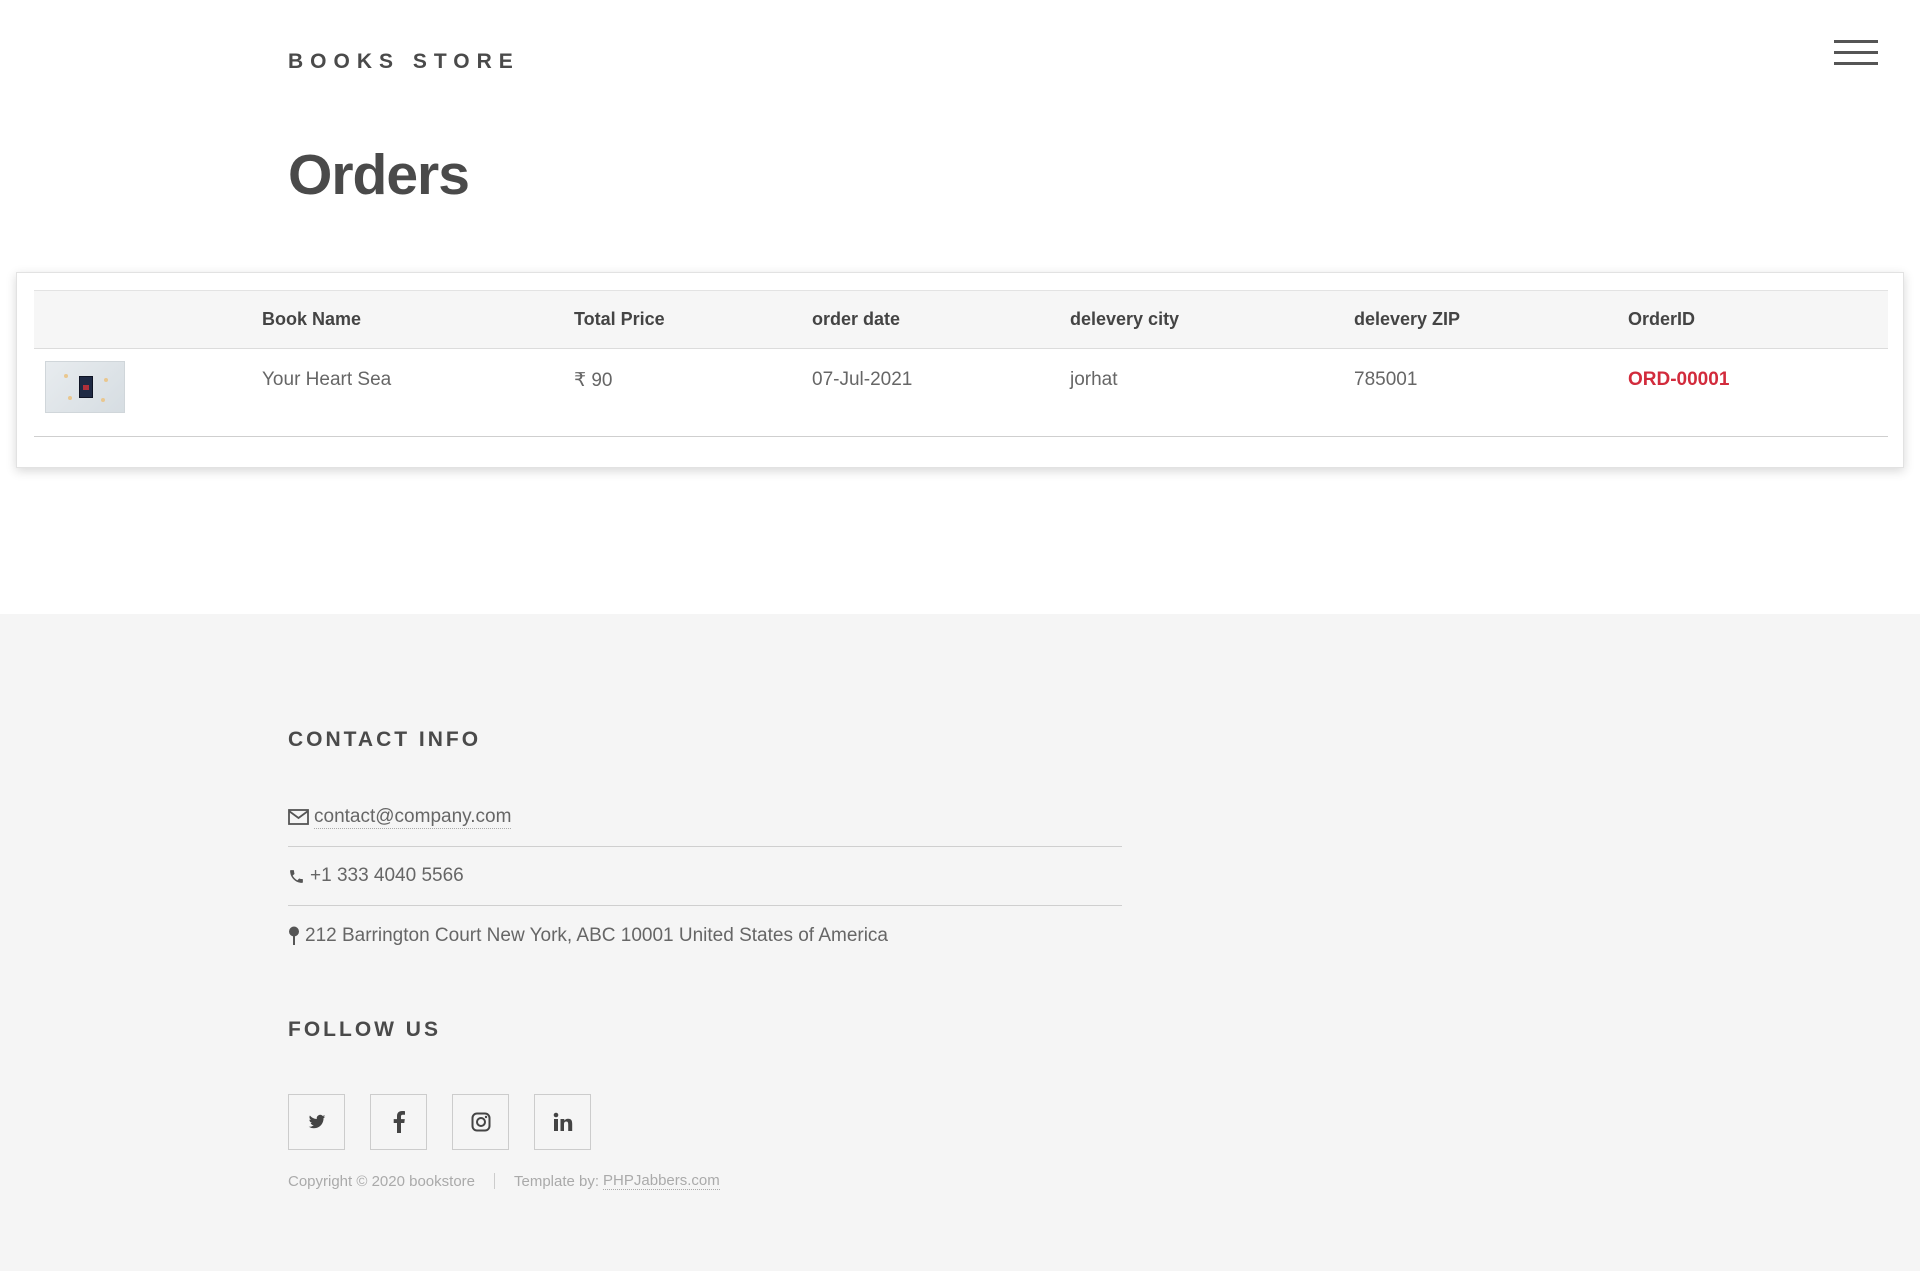  Describe the element at coordinates (494, 1181) in the screenshot. I see `footer-divider` at that location.